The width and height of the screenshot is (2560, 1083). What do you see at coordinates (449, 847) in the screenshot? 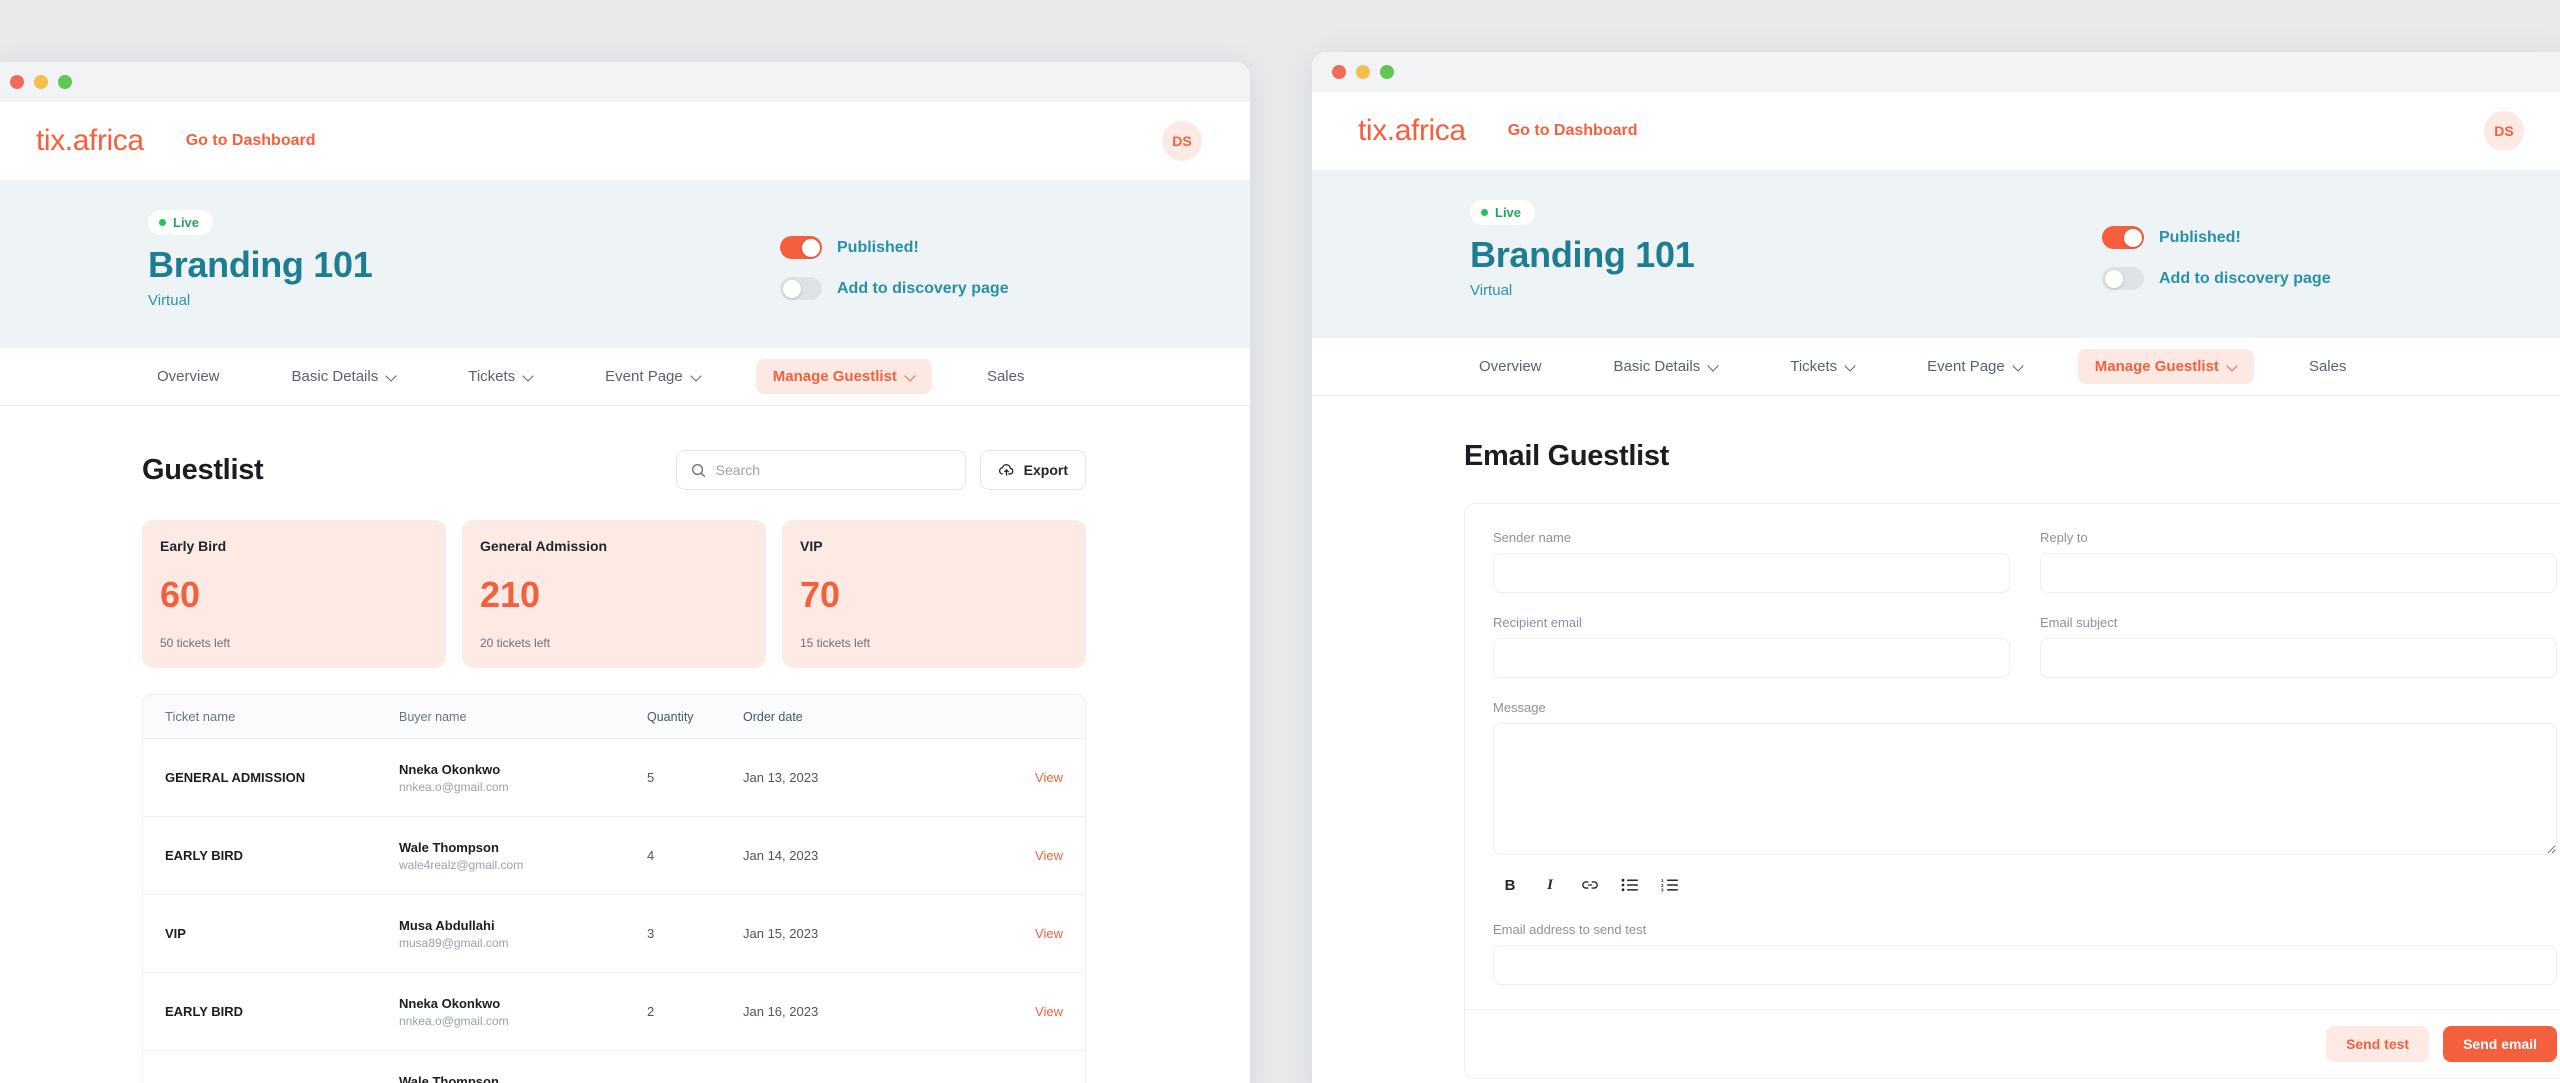
I see `buyer-name: Wale Thompson` at bounding box center [449, 847].